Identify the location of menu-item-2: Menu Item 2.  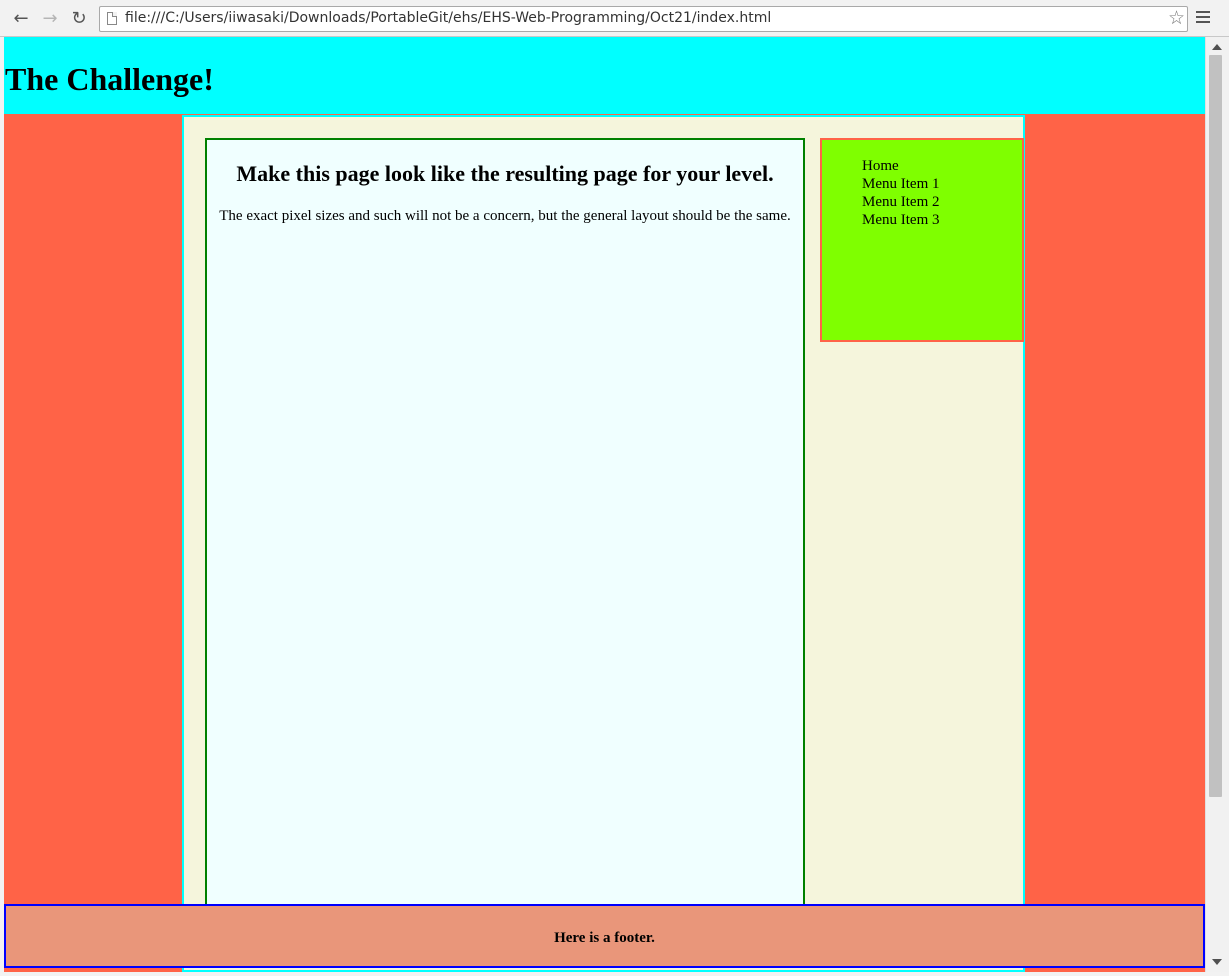
(900, 202).